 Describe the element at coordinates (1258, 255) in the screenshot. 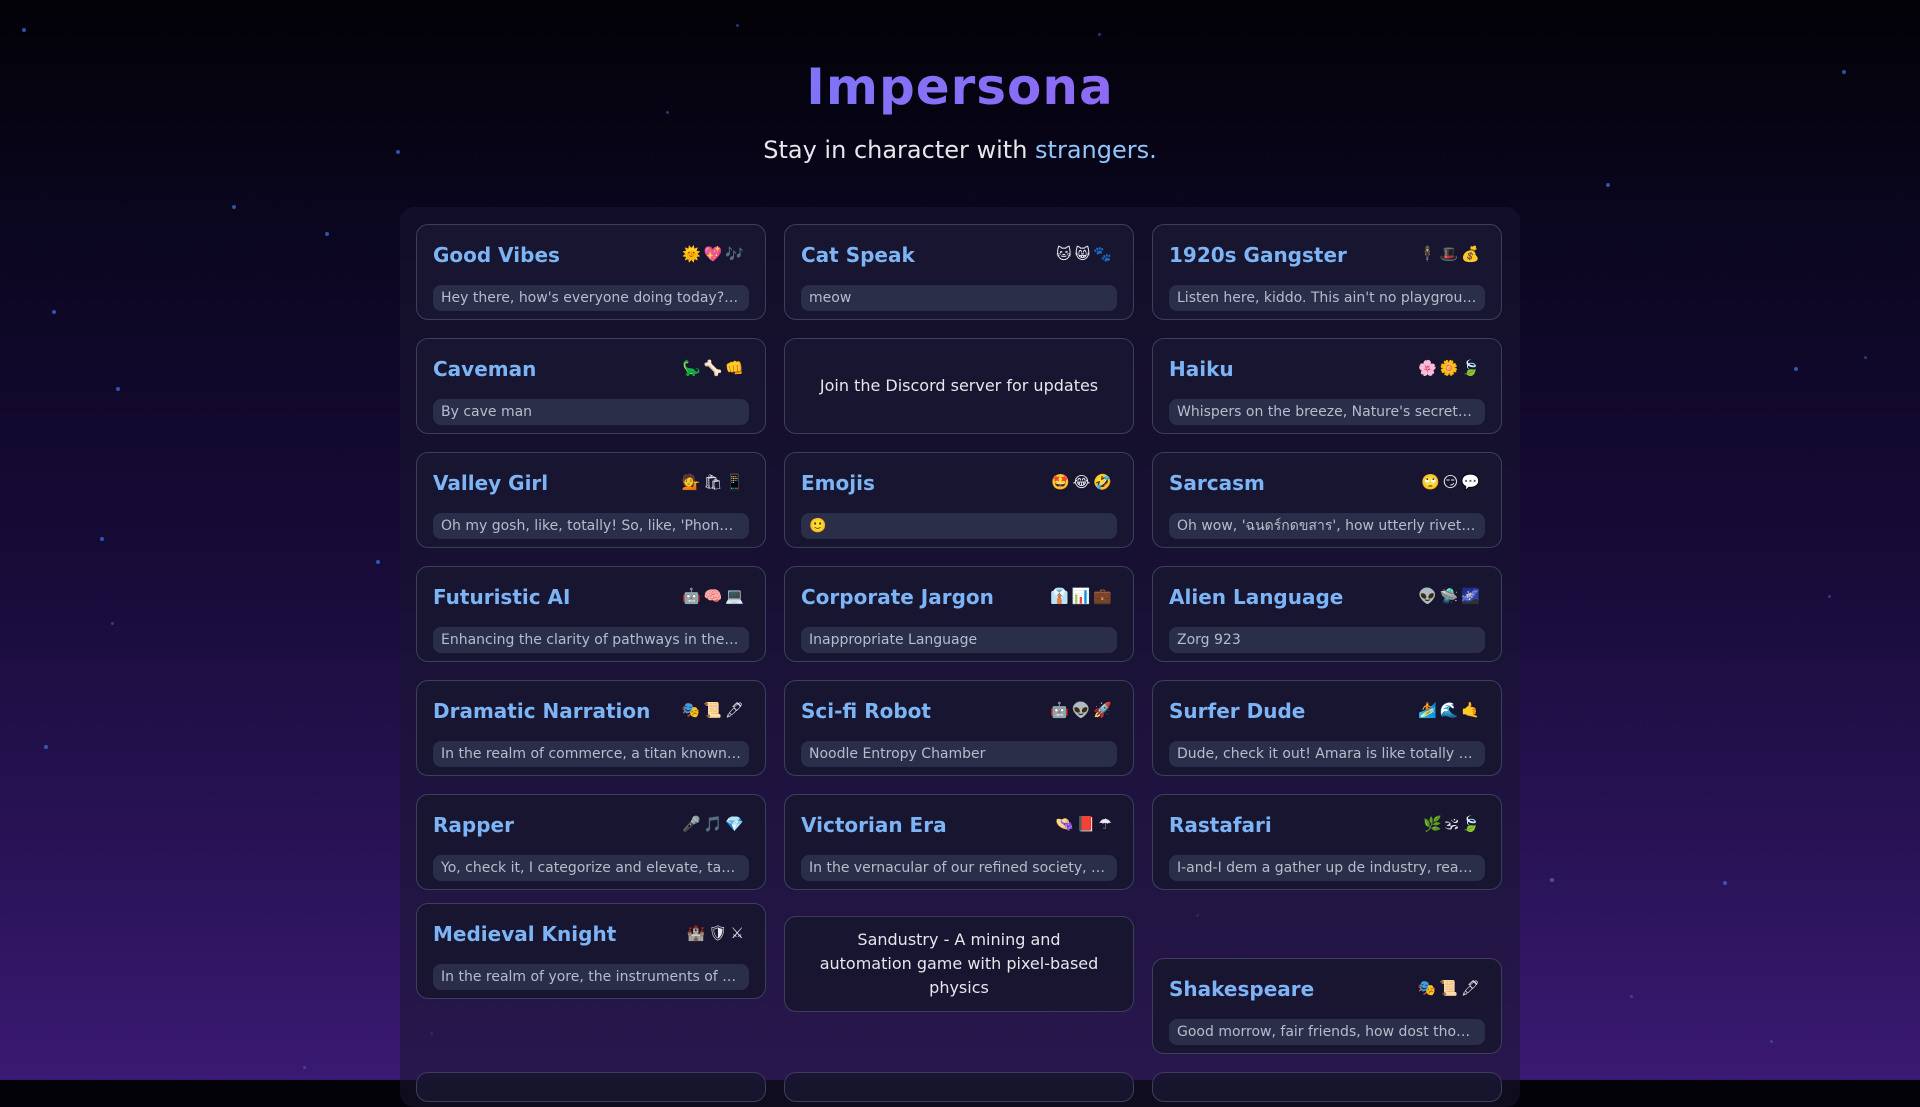

I see `persona-title: 1920s Gangster` at that location.